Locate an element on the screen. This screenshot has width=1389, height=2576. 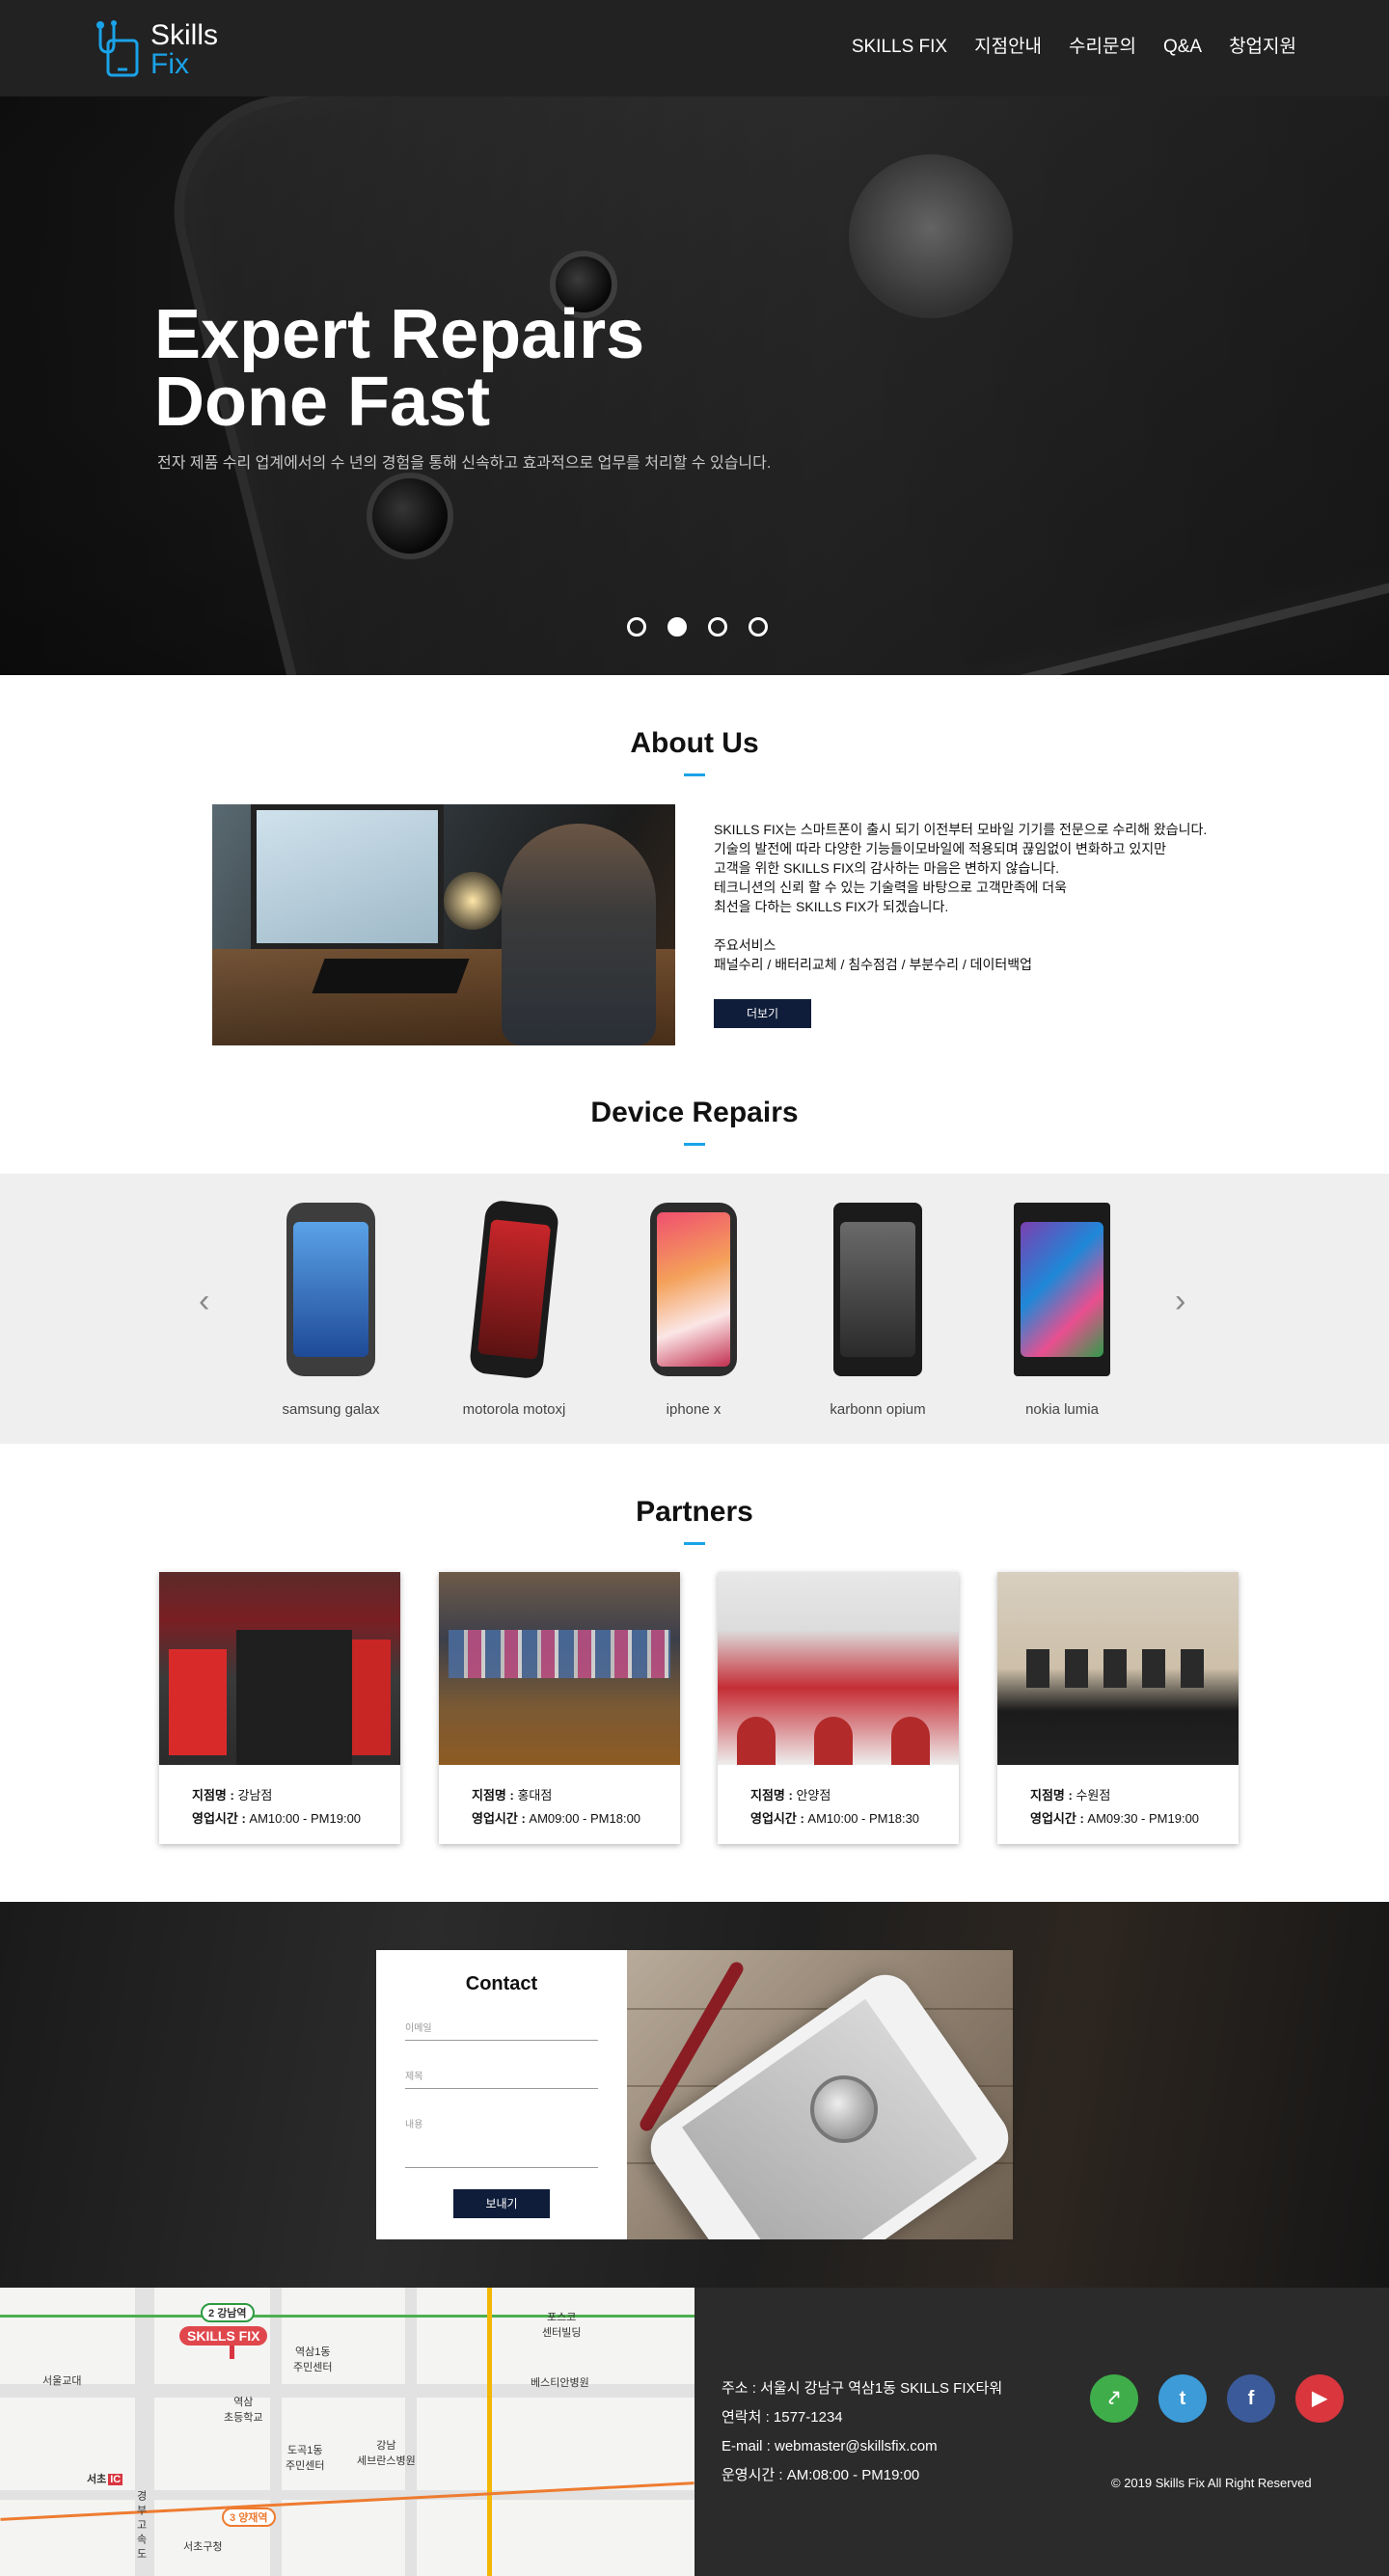
site-header: Skills Fix SKILLS FIX 지점안내 수리문의 Q&A 창업지원 is located at coordinates (695, 48).